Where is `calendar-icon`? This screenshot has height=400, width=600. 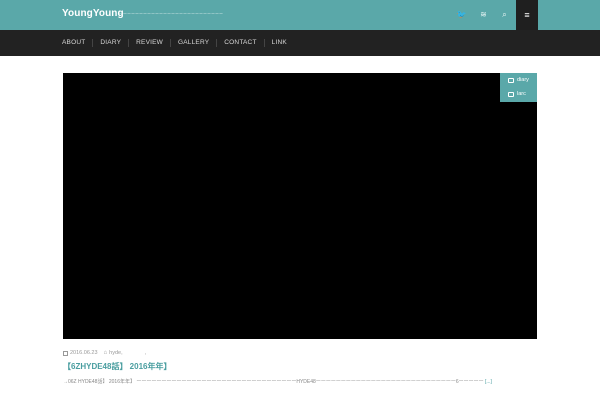 calendar-icon is located at coordinates (65, 353).